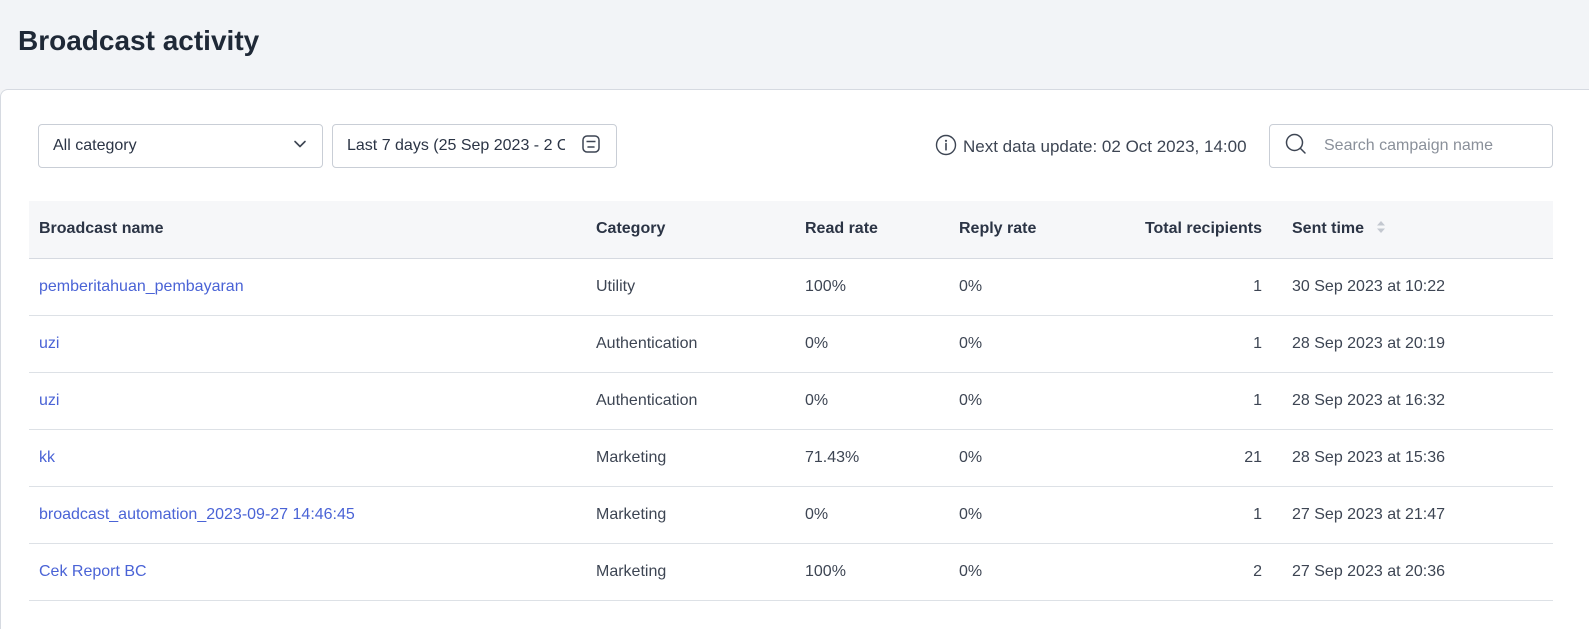 Image resolution: width=1589 pixels, height=629 pixels. Describe the element at coordinates (1417, 287) in the screenshot. I see `sent-time-cell: 30 Sep 2023 at 10:22` at that location.